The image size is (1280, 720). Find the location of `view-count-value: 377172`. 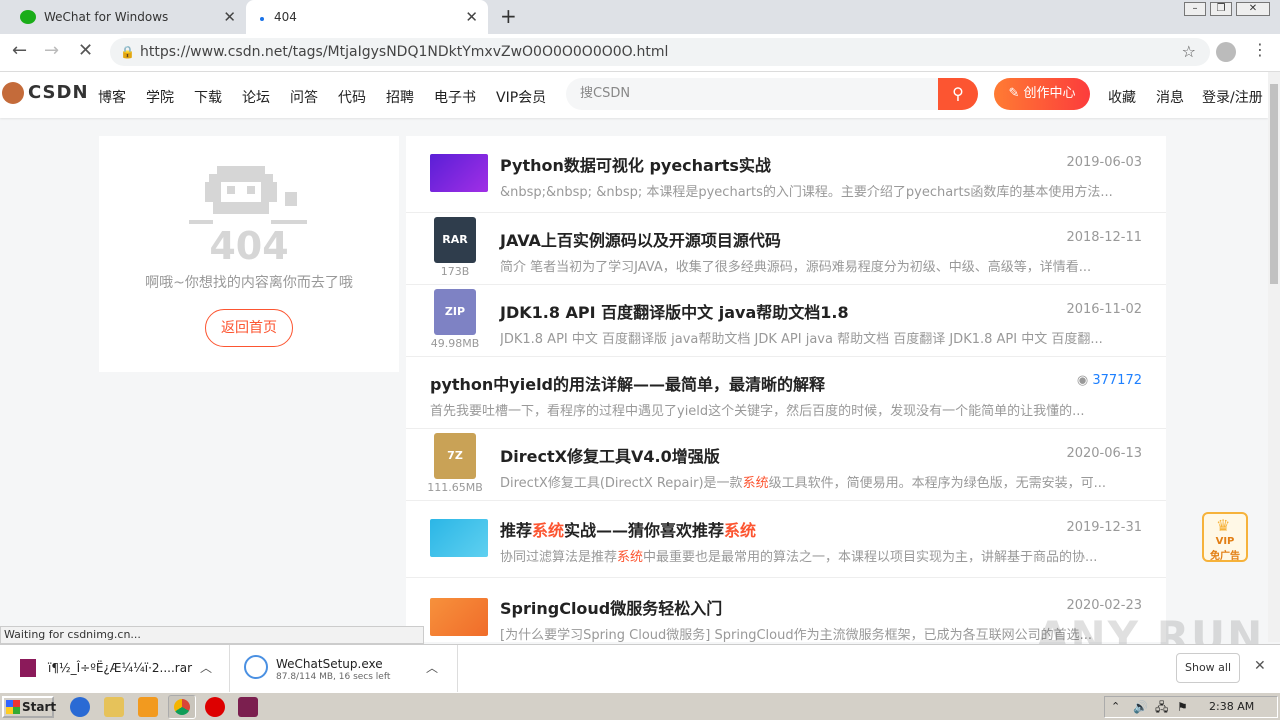

view-count-value: 377172 is located at coordinates (1117, 380).